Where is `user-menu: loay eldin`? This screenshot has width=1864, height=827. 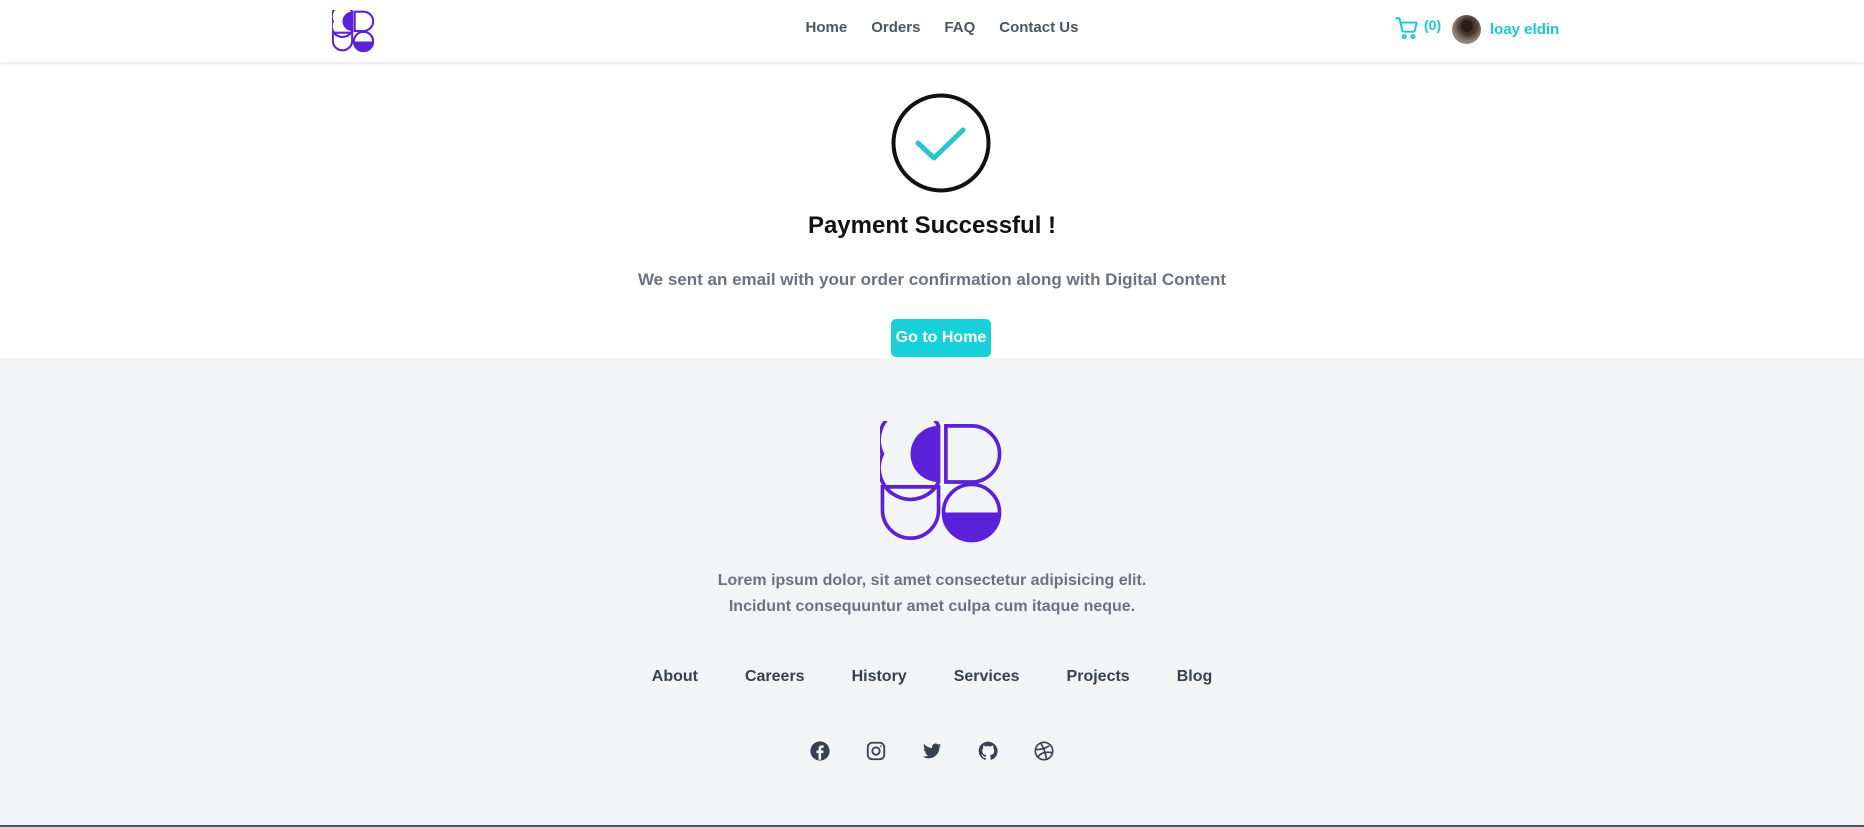
user-menu: loay eldin is located at coordinates (1505, 29).